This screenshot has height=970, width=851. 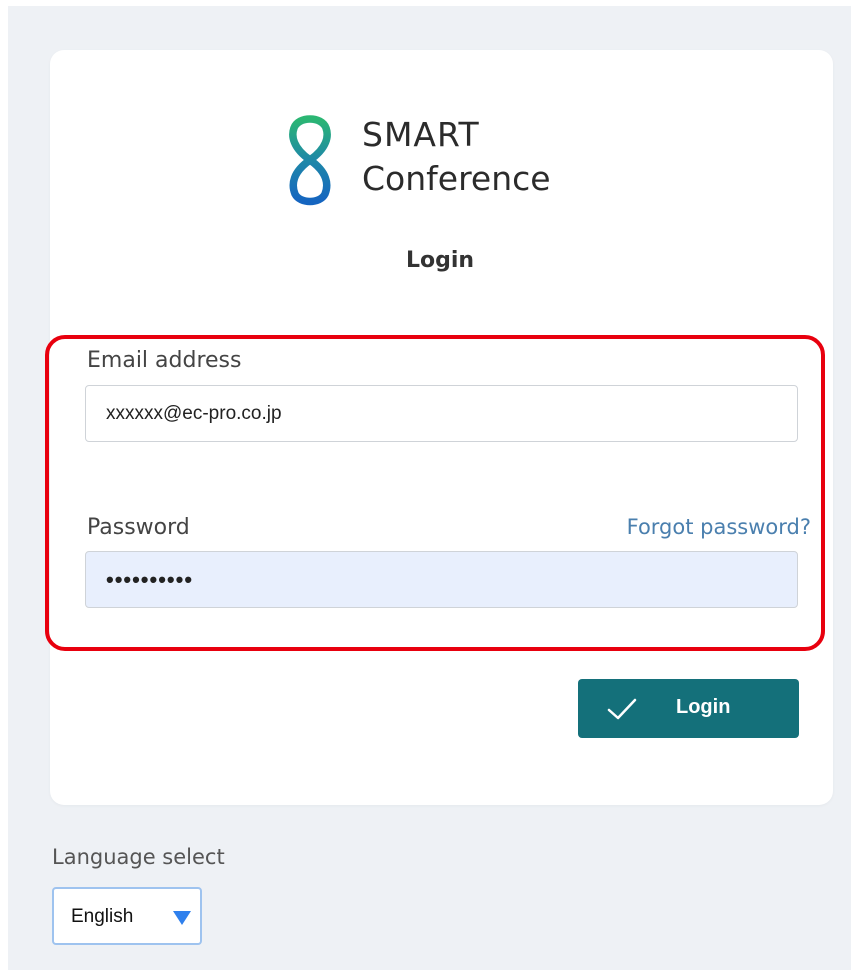 I want to click on password-label: Password, so click(x=138, y=527).